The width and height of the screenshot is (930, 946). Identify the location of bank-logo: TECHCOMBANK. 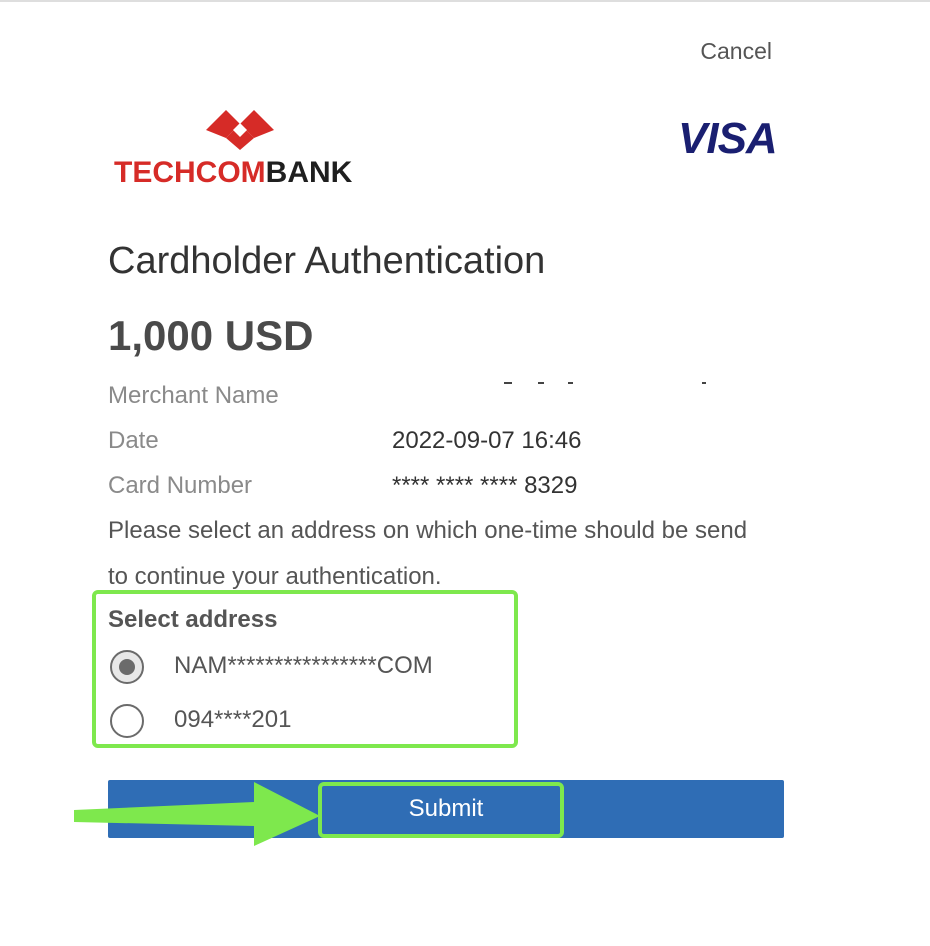
(241, 150).